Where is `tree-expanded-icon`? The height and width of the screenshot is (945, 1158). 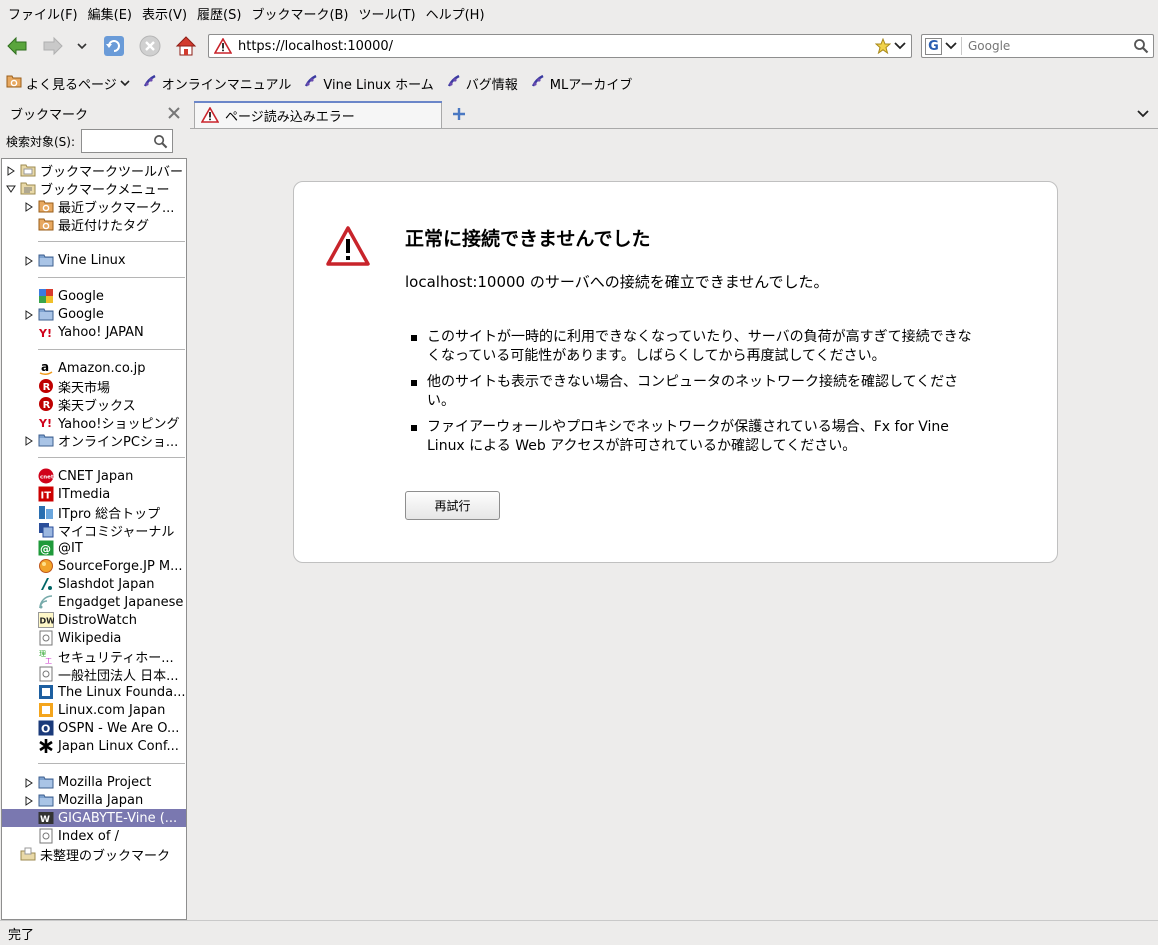 tree-expanded-icon is located at coordinates (11, 188).